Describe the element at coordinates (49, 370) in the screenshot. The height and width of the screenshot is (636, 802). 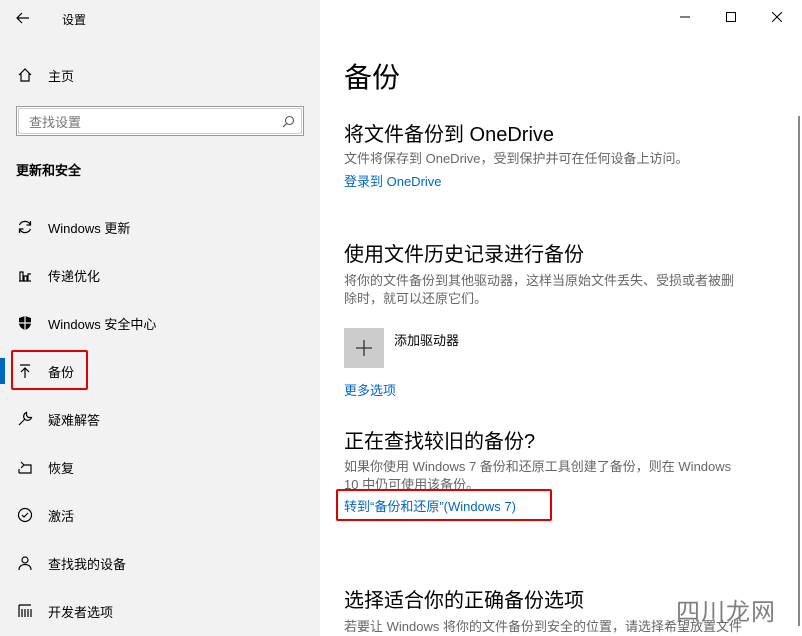
I see `highlight-box-backup` at that location.